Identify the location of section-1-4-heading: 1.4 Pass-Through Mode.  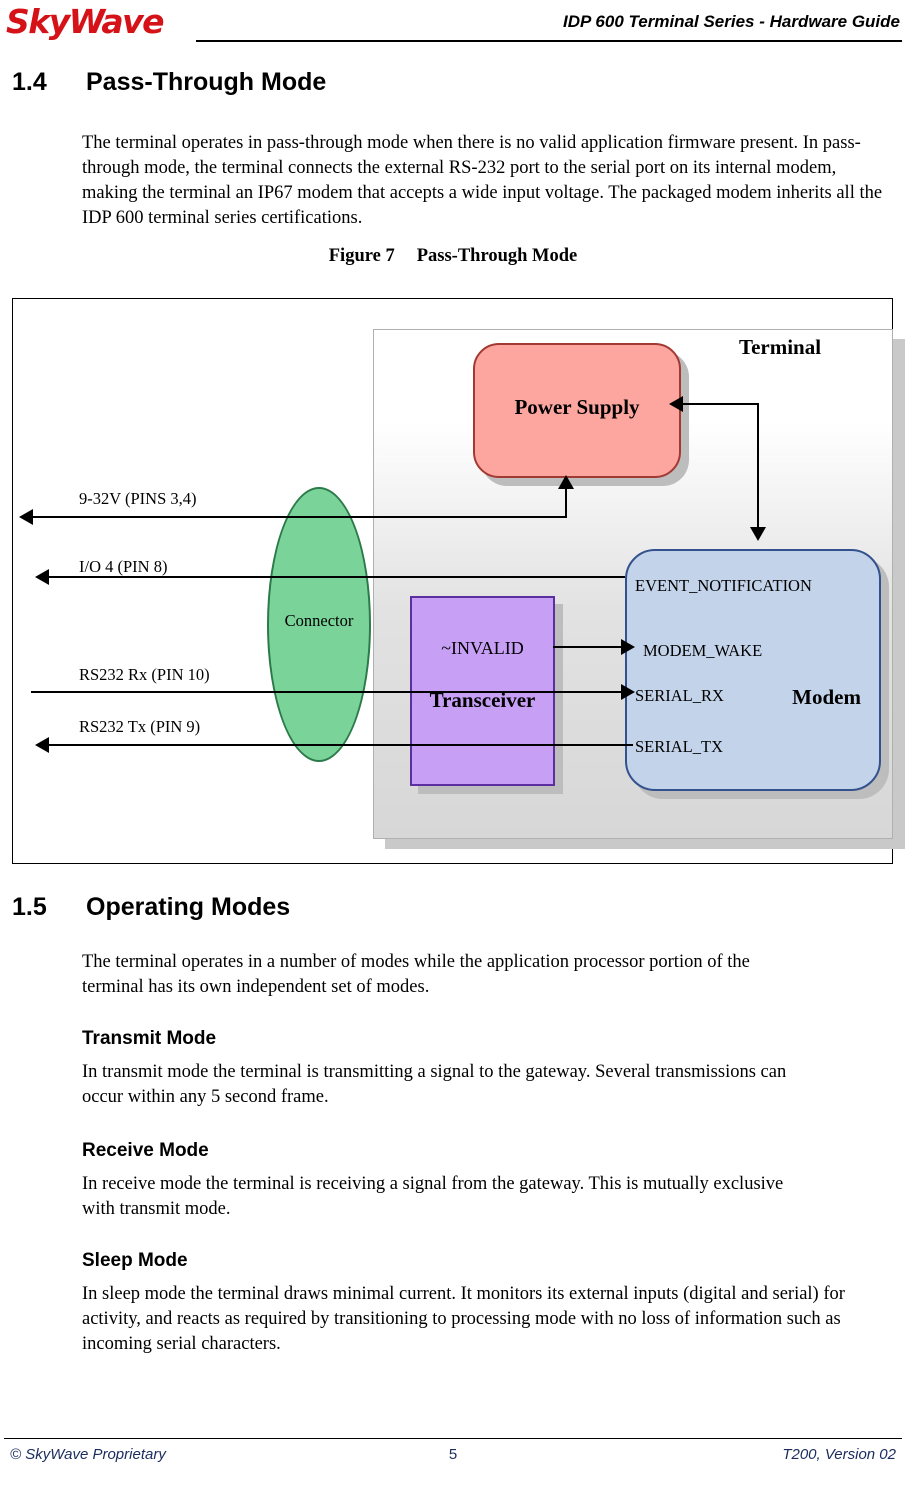
(169, 82).